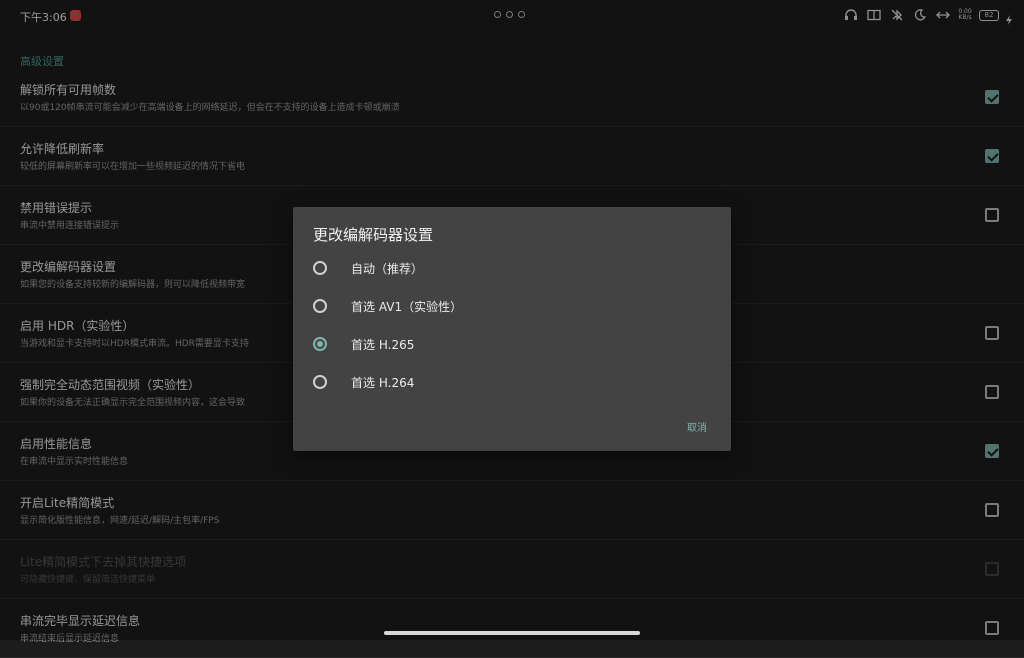 This screenshot has height=658, width=1024. What do you see at coordinates (407, 306) in the screenshot?
I see `option-label: 首选 AV1（实验性）` at bounding box center [407, 306].